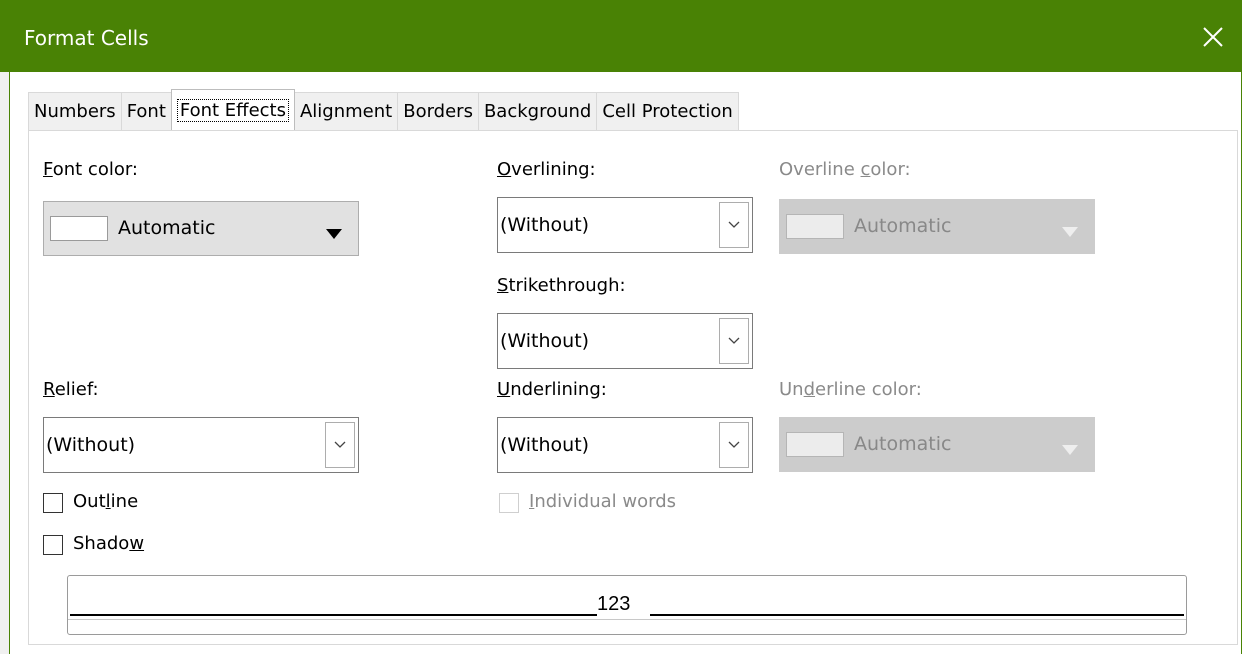 The width and height of the screenshot is (1242, 654). I want to click on label-text: verlining:, so click(553, 169).